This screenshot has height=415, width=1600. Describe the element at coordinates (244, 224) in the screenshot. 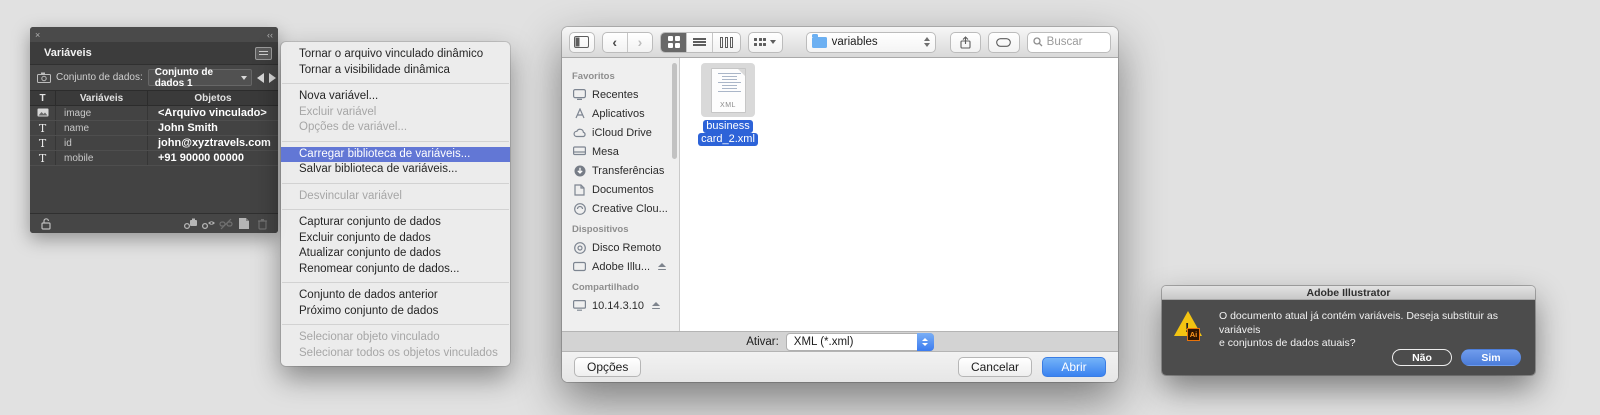

I see `new-variable-icon` at that location.